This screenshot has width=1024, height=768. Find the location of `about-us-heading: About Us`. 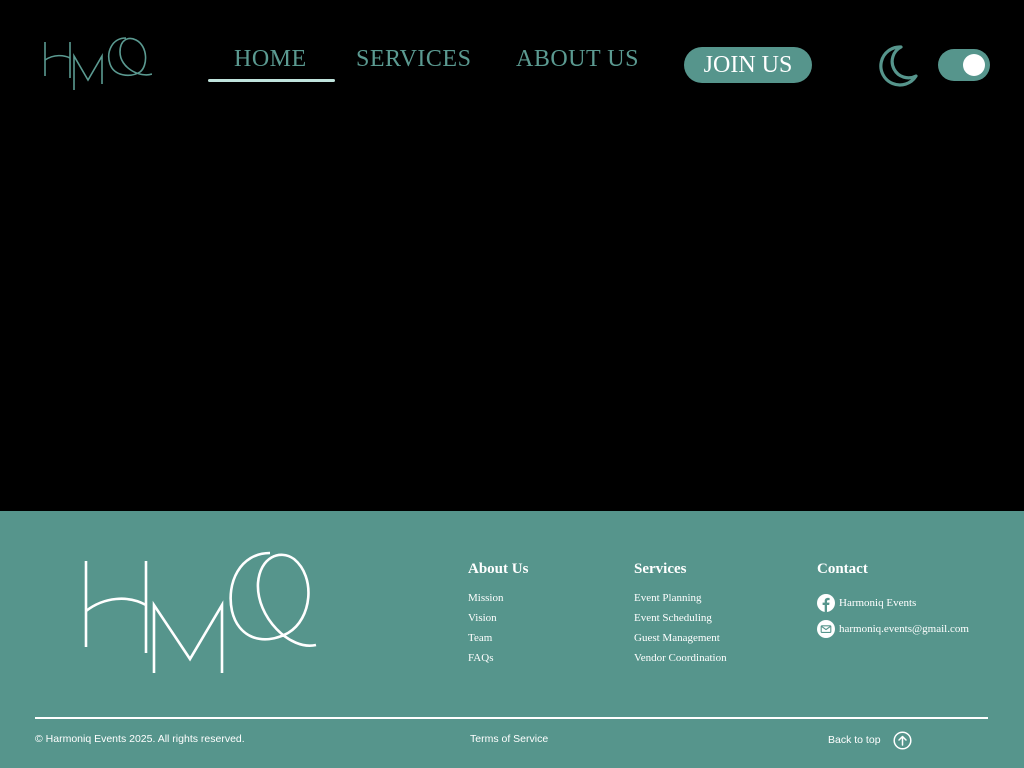

about-us-heading: About Us is located at coordinates (498, 569).